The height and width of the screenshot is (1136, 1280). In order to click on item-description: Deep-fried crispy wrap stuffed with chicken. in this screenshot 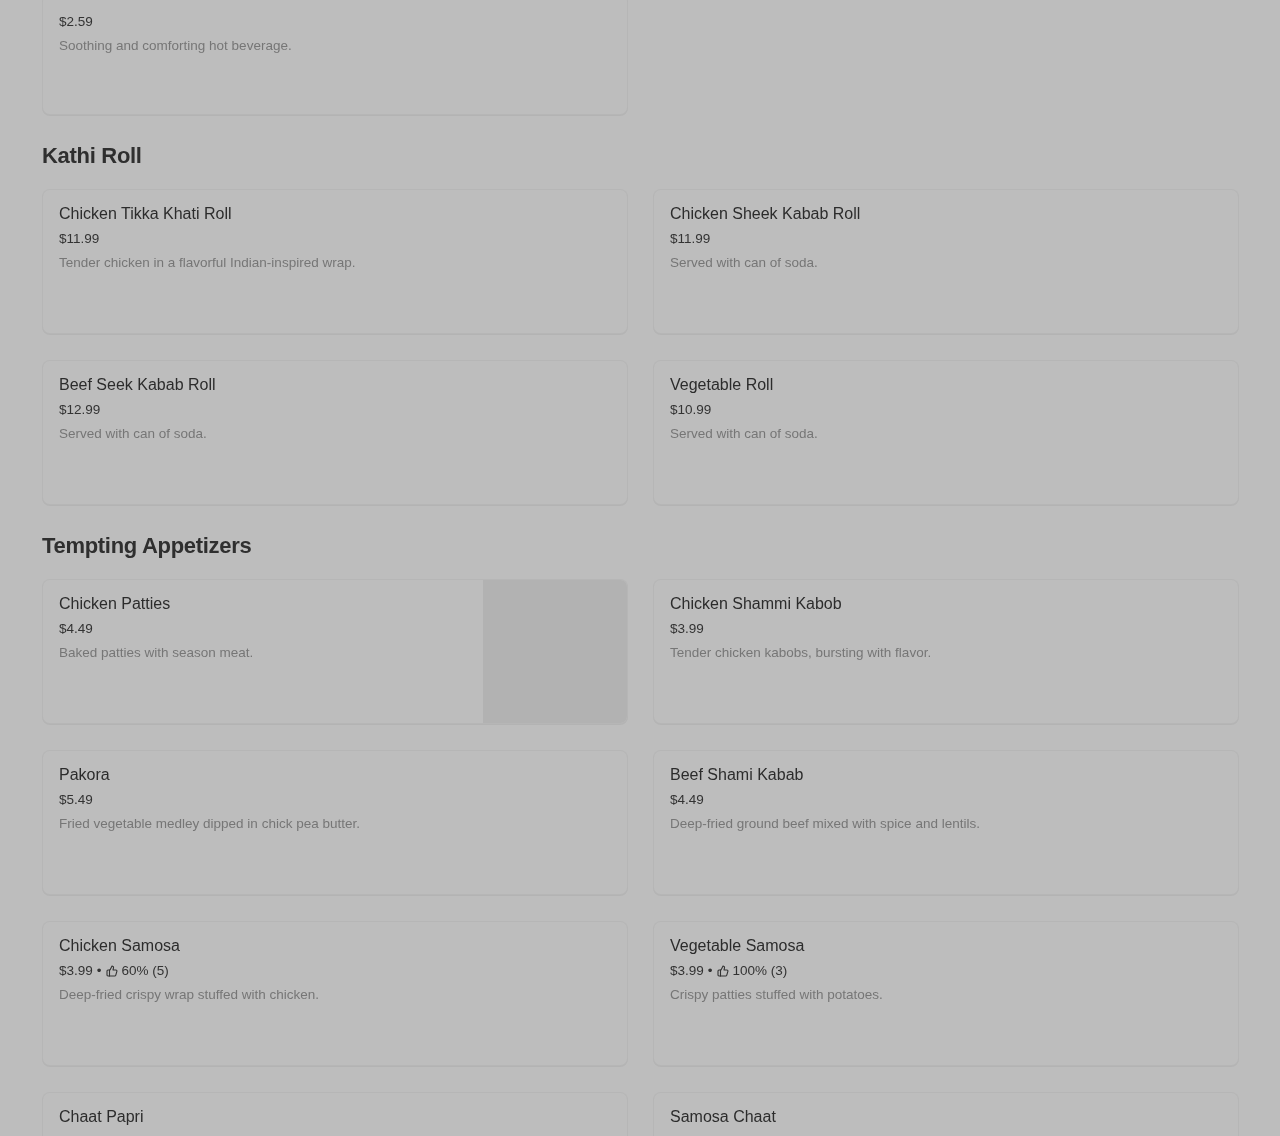, I will do `click(189, 995)`.